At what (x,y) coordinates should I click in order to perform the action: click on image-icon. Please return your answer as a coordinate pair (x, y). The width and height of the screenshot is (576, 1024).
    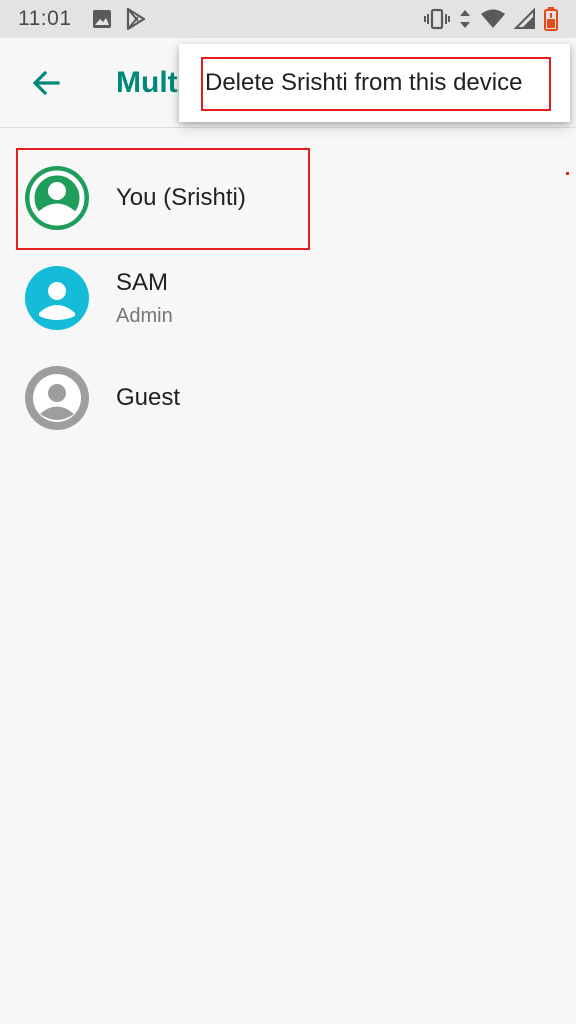
    Looking at the image, I should click on (102, 19).